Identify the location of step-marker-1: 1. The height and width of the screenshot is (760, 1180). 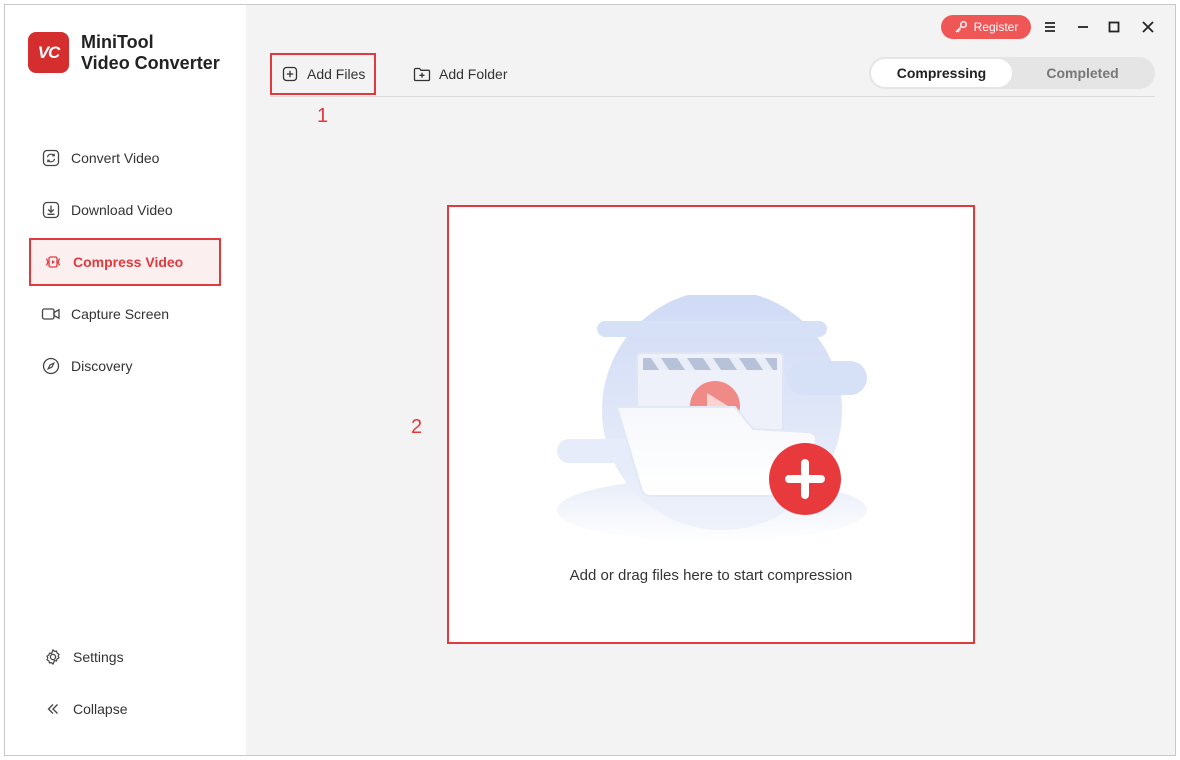
(323, 116).